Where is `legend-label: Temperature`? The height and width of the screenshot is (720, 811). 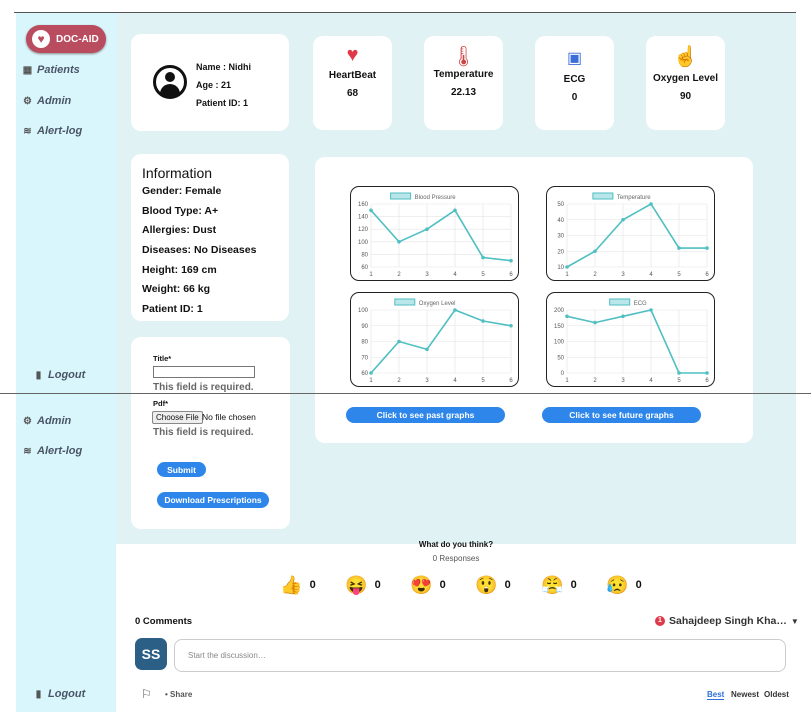
legend-label: Temperature is located at coordinates (634, 198).